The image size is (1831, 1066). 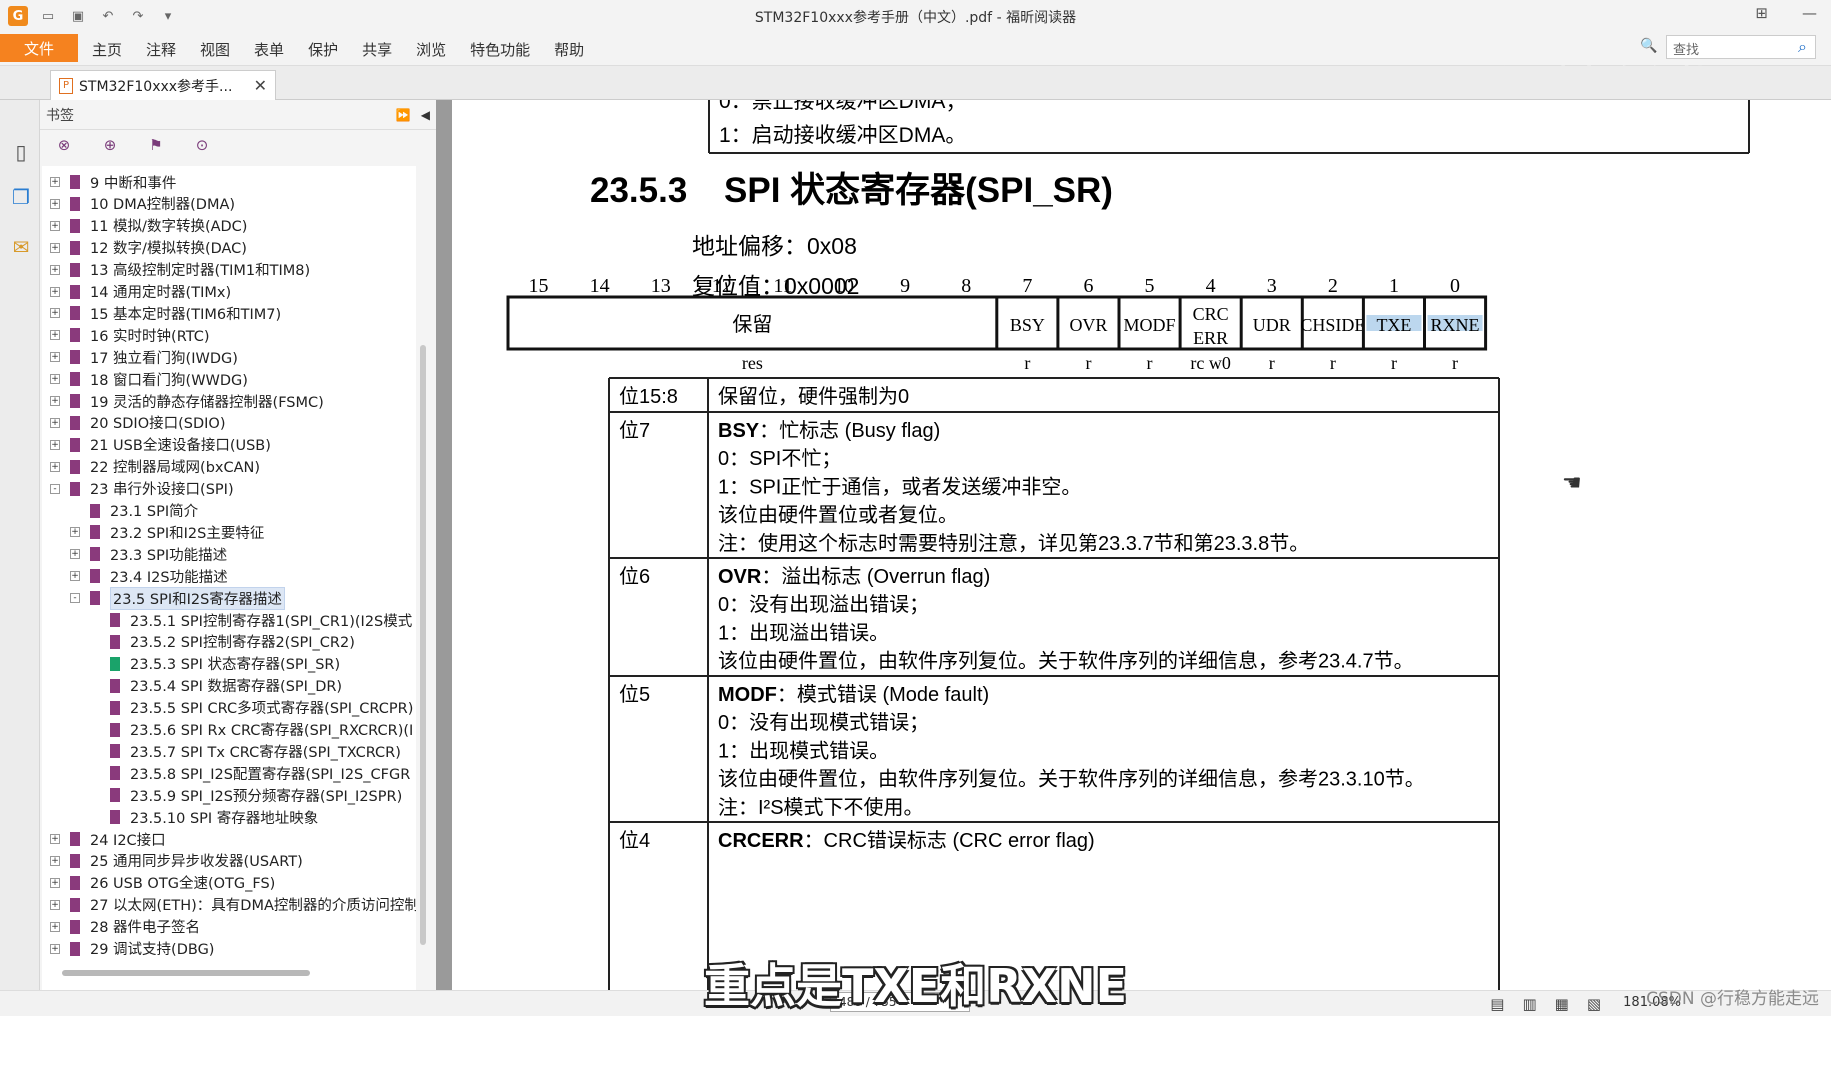 What do you see at coordinates (110, 145) in the screenshot?
I see `add-bookmark-icon: ⊕` at bounding box center [110, 145].